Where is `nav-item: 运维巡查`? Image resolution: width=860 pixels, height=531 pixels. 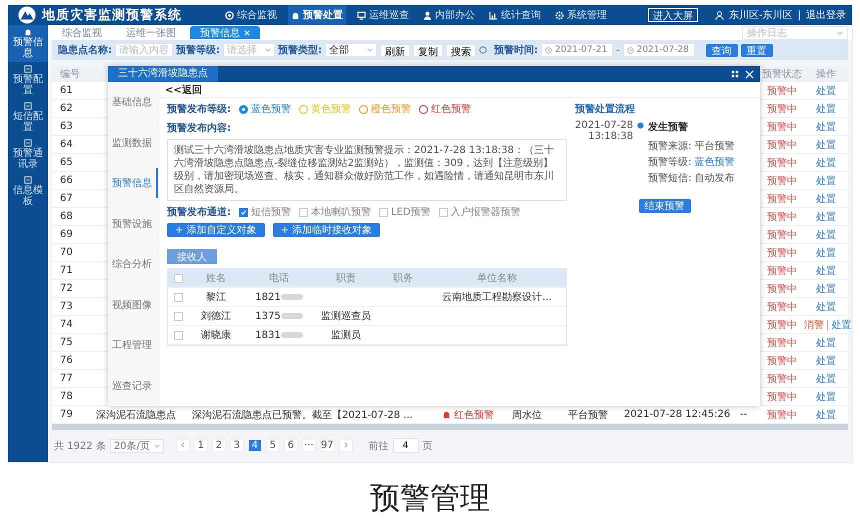
nav-item: 运维巡查 is located at coordinates (383, 15).